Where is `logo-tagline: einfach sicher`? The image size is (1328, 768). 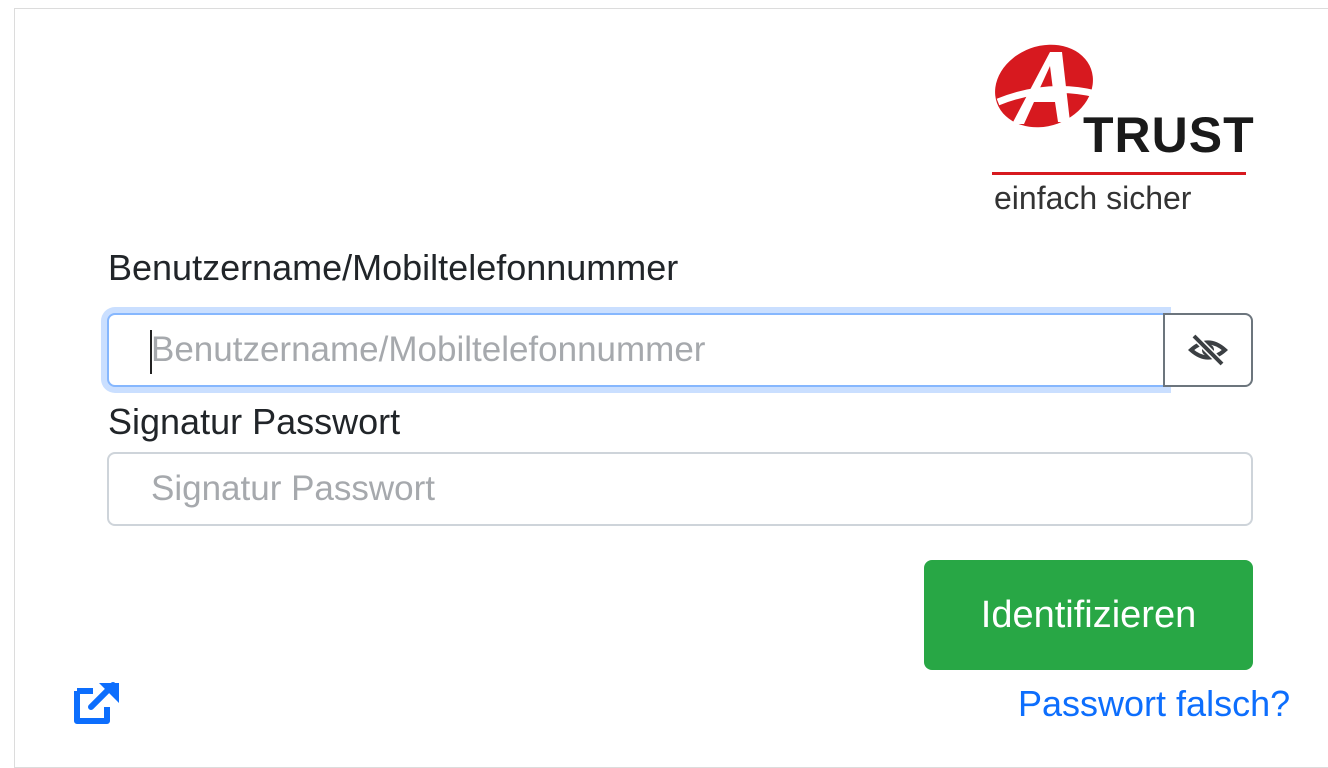
logo-tagline: einfach sicher is located at coordinates (1093, 198).